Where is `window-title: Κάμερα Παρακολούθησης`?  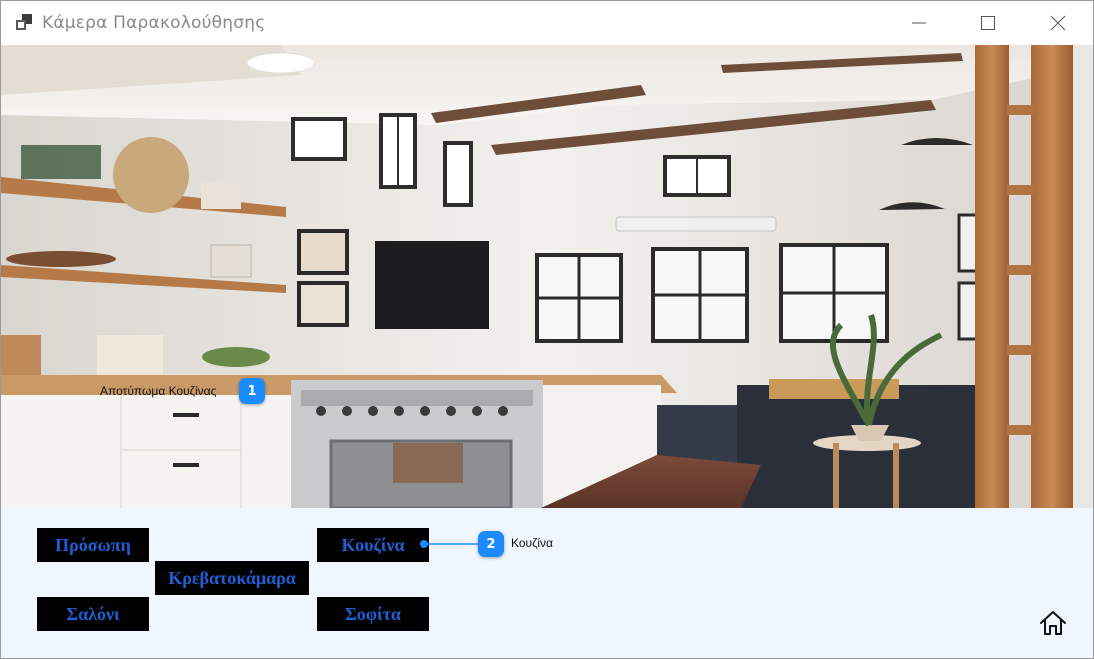 window-title: Κάμερα Παρακολούθησης is located at coordinates (154, 23).